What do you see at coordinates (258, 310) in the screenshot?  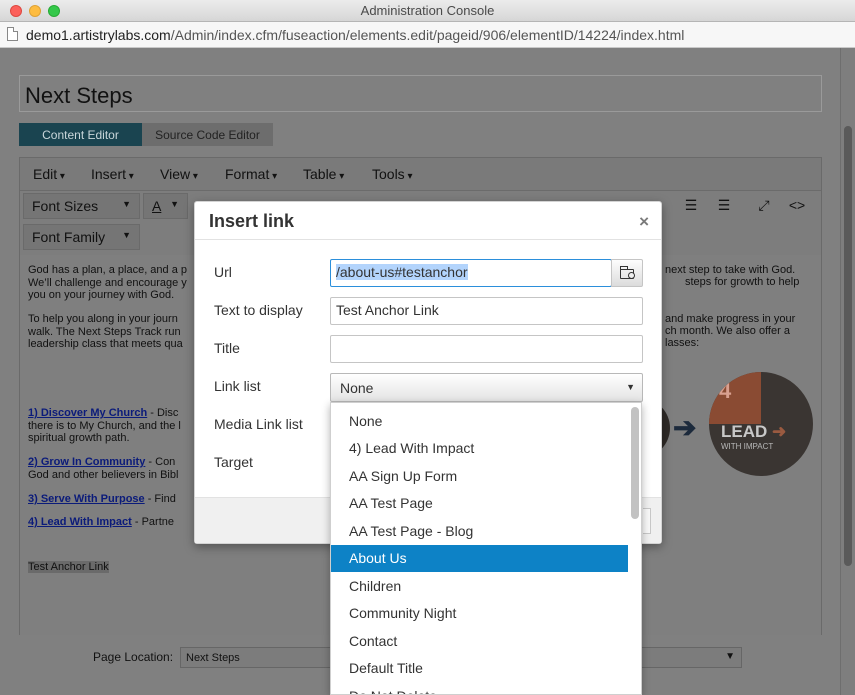 I see `text-to-display-label: Text to display` at bounding box center [258, 310].